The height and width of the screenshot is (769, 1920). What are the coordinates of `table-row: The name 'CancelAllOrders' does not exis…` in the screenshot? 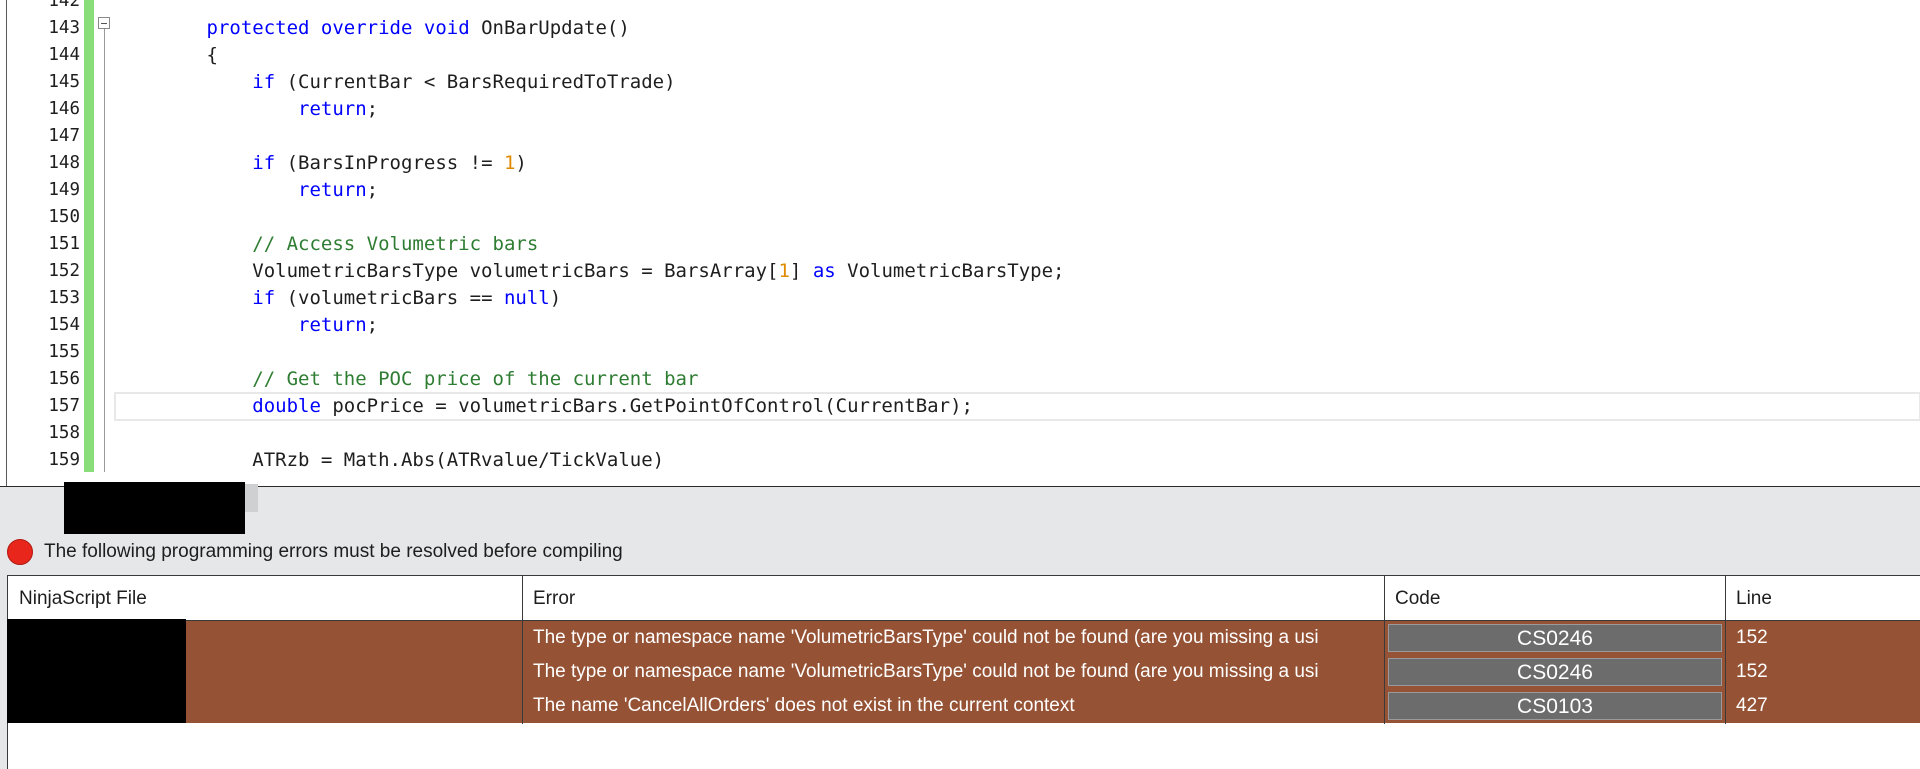 It's located at (964, 706).